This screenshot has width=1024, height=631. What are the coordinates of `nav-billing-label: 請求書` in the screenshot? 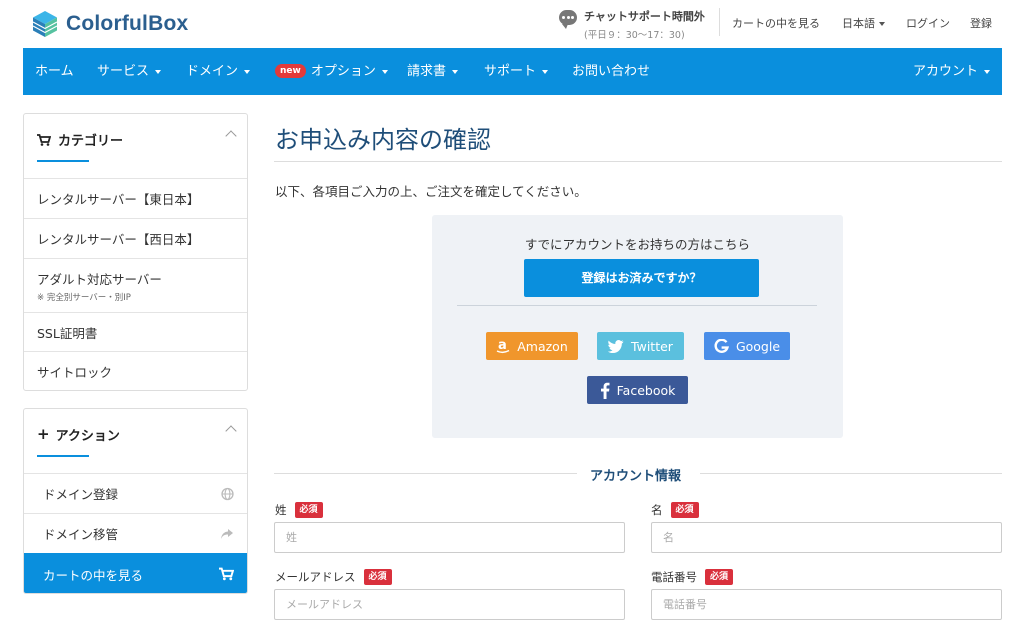 It's located at (427, 71).